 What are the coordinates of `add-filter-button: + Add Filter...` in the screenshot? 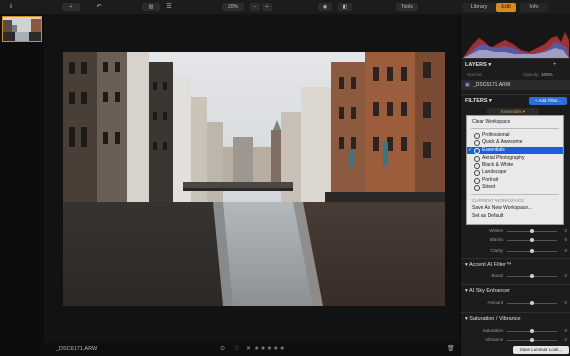 It's located at (548, 101).